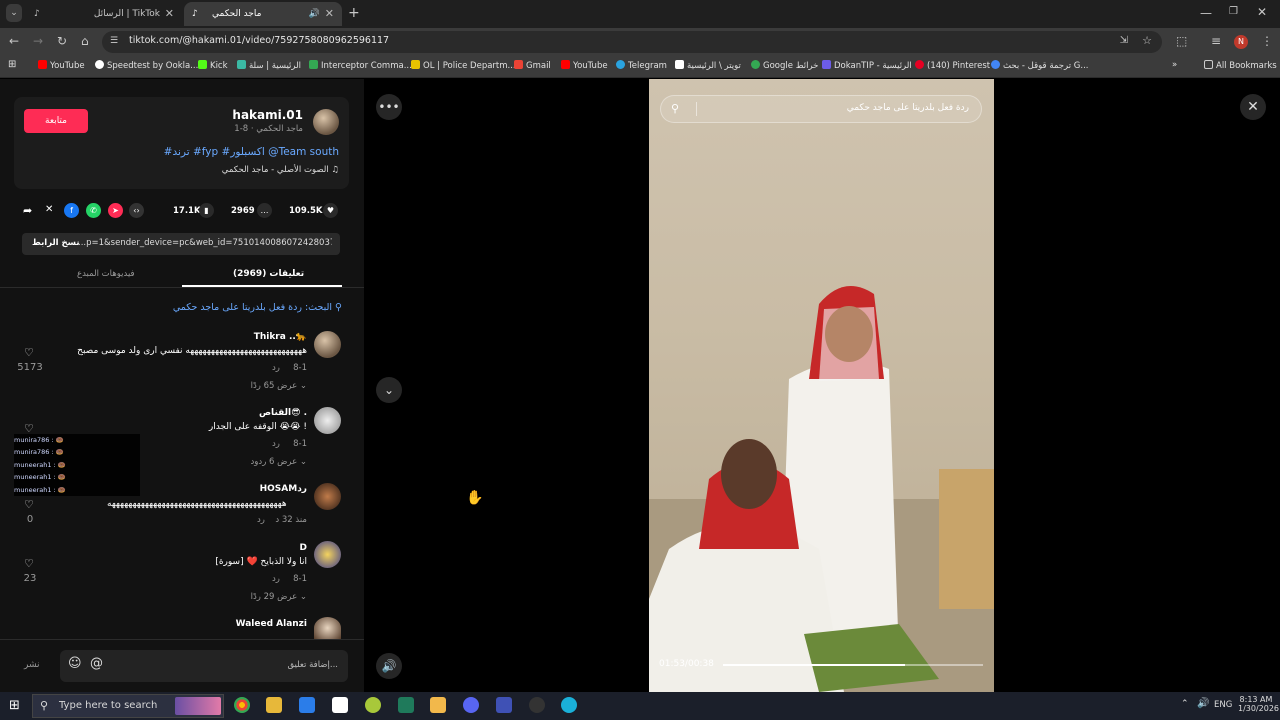  What do you see at coordinates (213, 65) in the screenshot?
I see `bookmark-item: Kick` at bounding box center [213, 65].